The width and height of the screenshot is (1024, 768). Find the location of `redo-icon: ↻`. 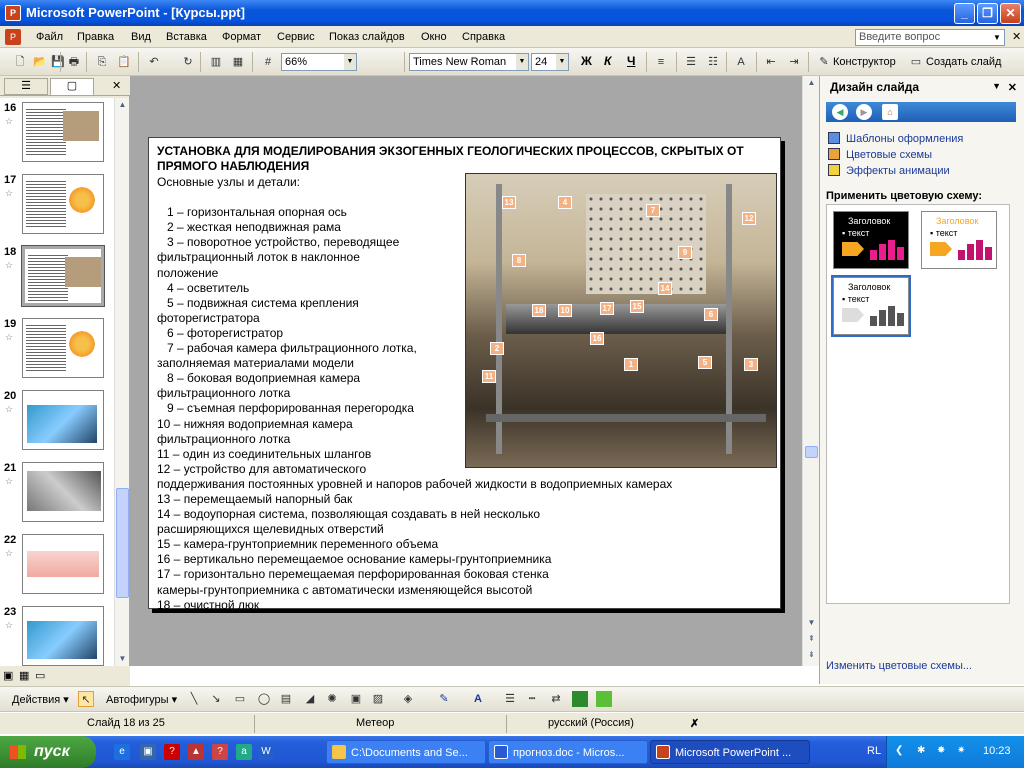

redo-icon: ↻ is located at coordinates (188, 62).